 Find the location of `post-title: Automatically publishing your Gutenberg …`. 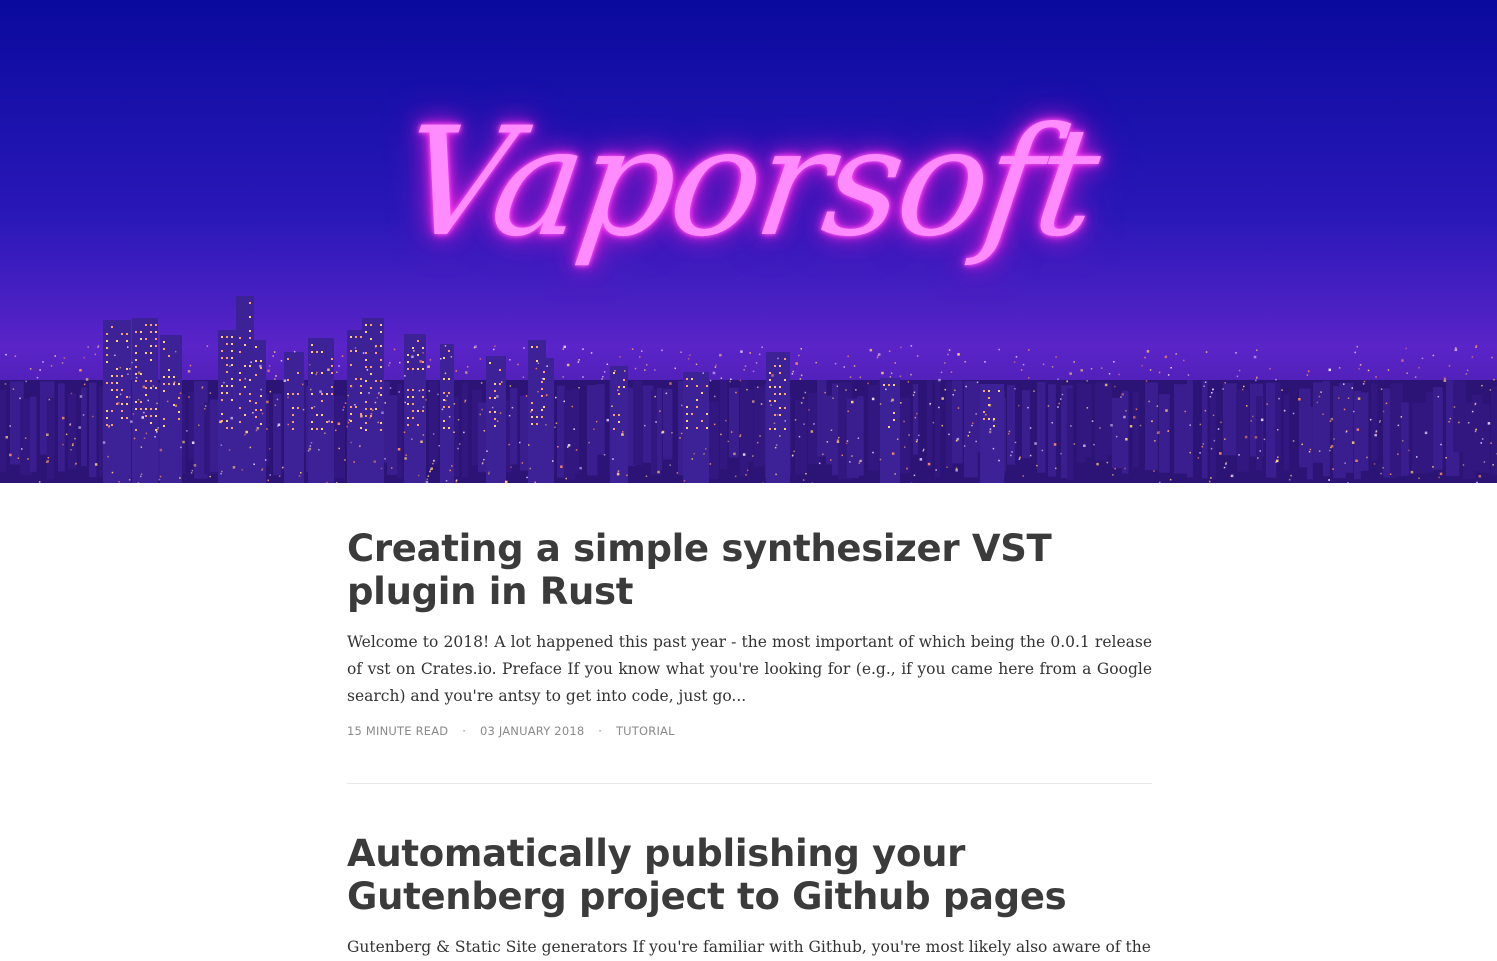

post-title: Automatically publishing your Gutenberg … is located at coordinates (749, 875).